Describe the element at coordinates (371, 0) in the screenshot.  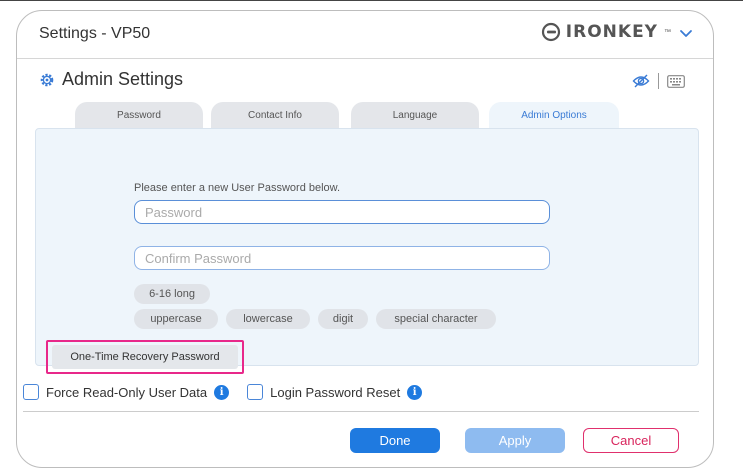
I see `screen-top-border` at that location.